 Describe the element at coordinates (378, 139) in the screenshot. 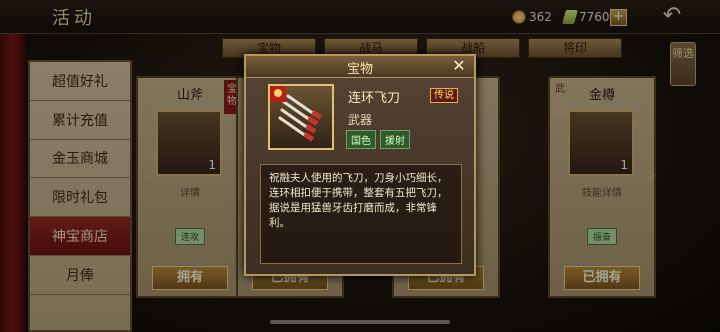

I see `trait-chips: 国色 援射` at that location.